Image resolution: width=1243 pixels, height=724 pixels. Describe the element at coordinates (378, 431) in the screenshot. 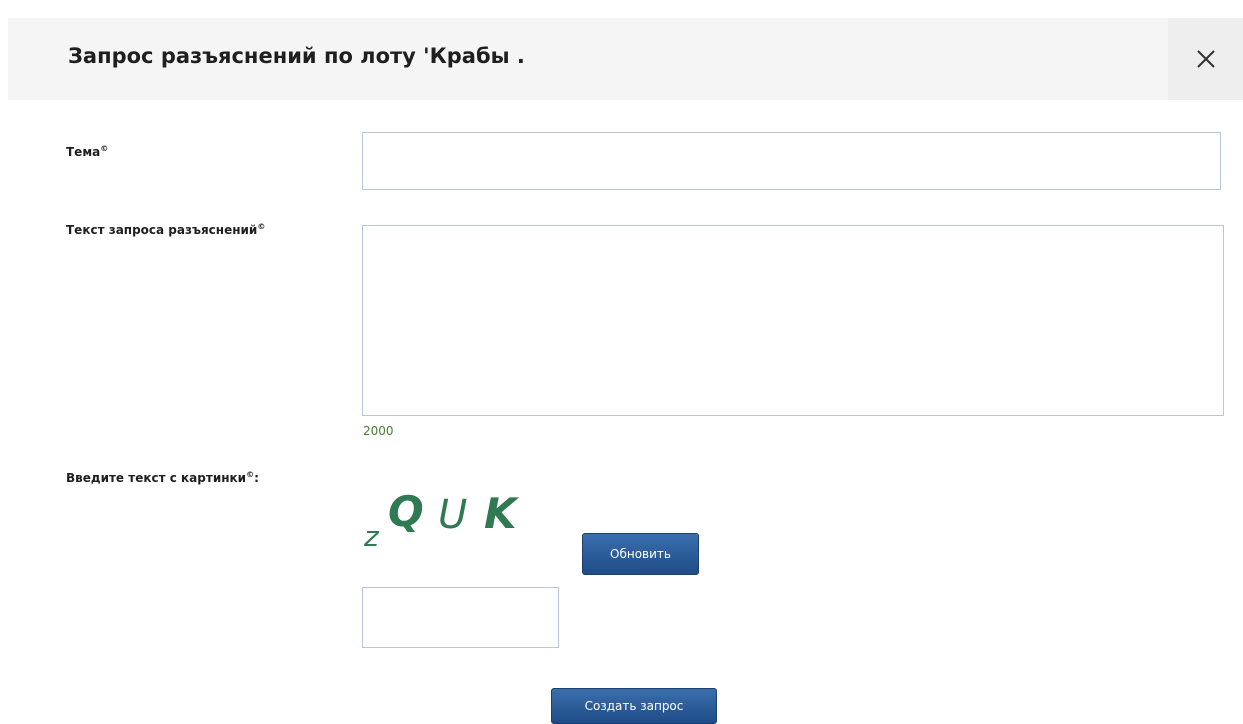

I see `char-counter: 2000` at that location.